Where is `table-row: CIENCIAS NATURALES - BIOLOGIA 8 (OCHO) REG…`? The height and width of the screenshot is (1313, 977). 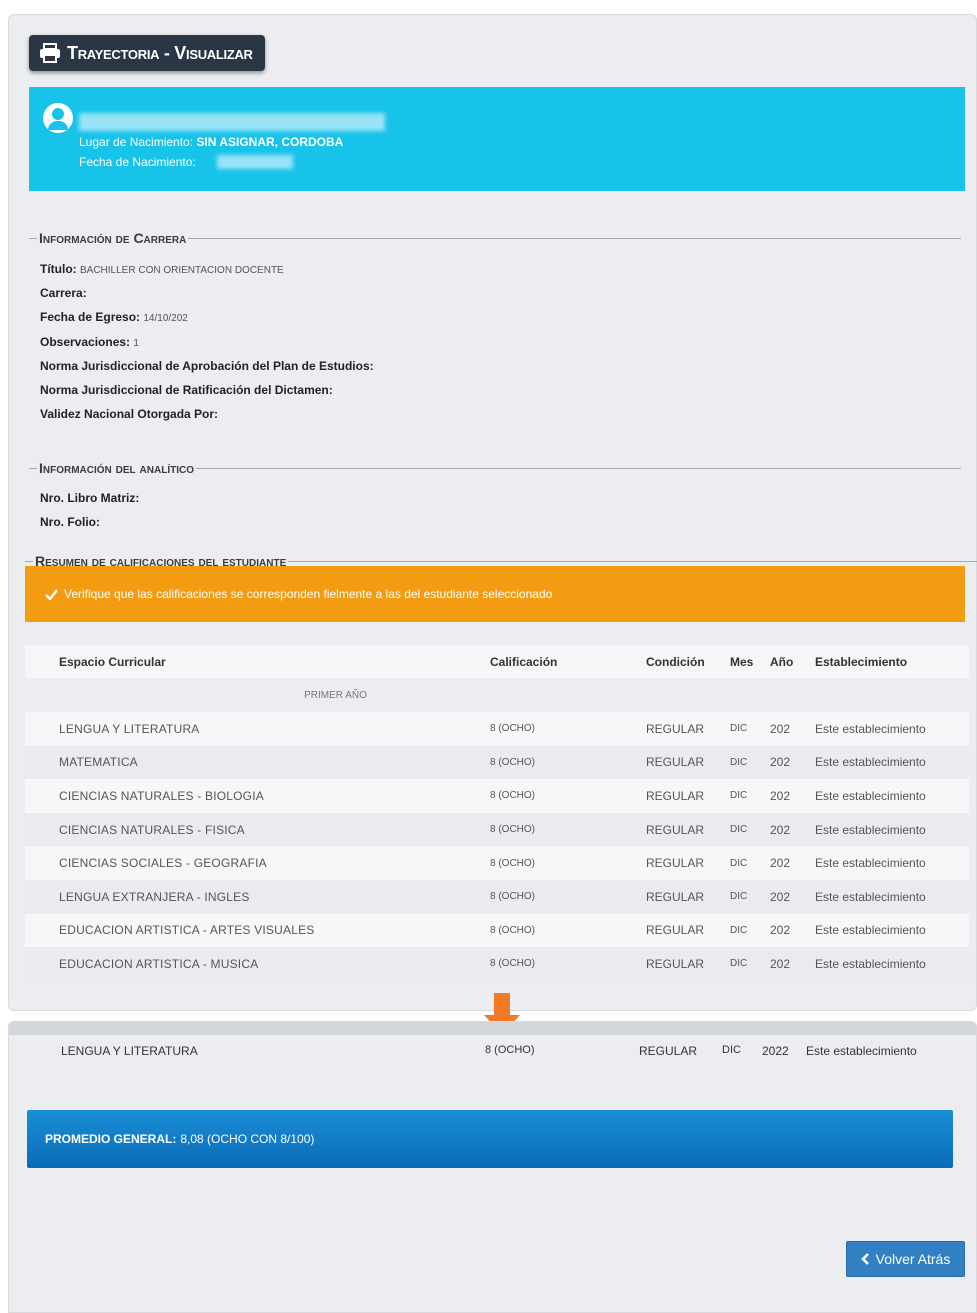 table-row: CIENCIAS NATURALES - BIOLOGIA 8 (OCHO) REG… is located at coordinates (497, 796).